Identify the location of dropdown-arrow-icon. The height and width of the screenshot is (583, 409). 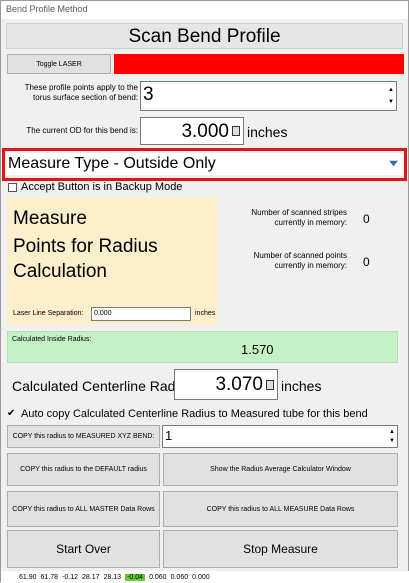
(393, 163).